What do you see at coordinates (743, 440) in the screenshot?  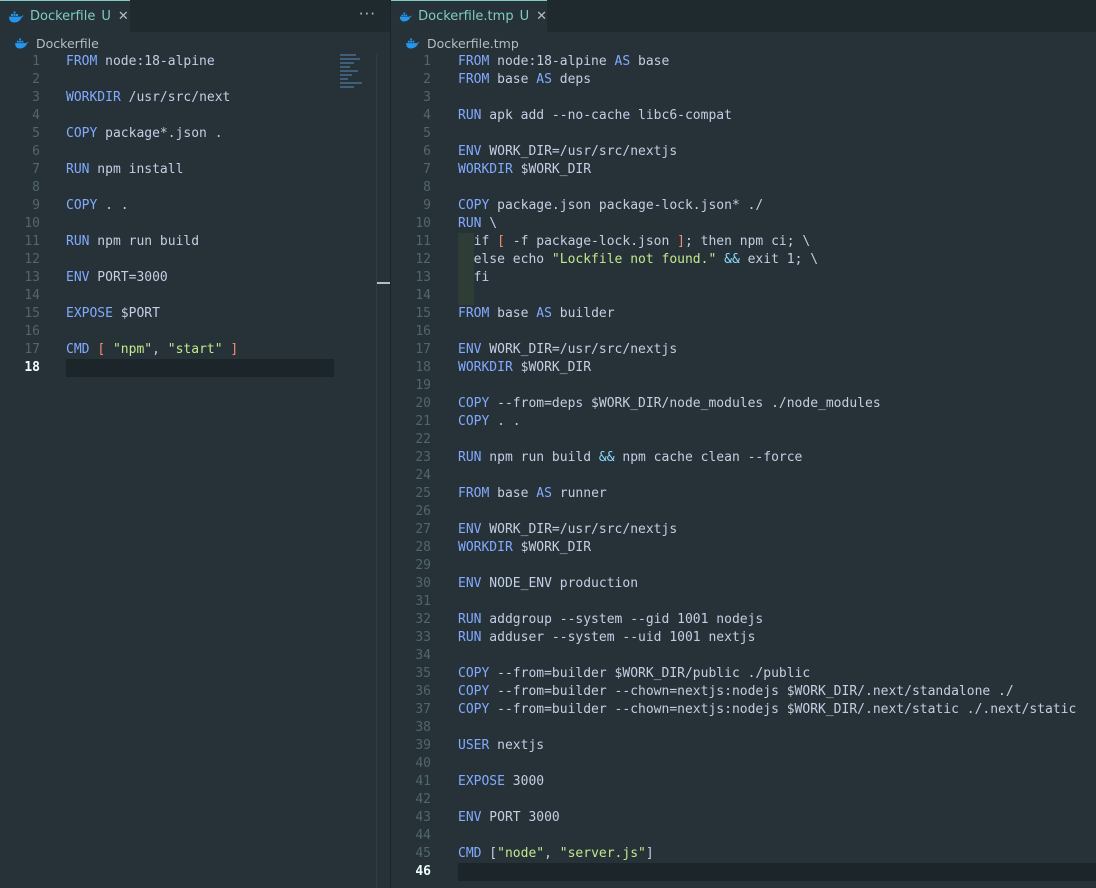 I see `code-line: 22` at bounding box center [743, 440].